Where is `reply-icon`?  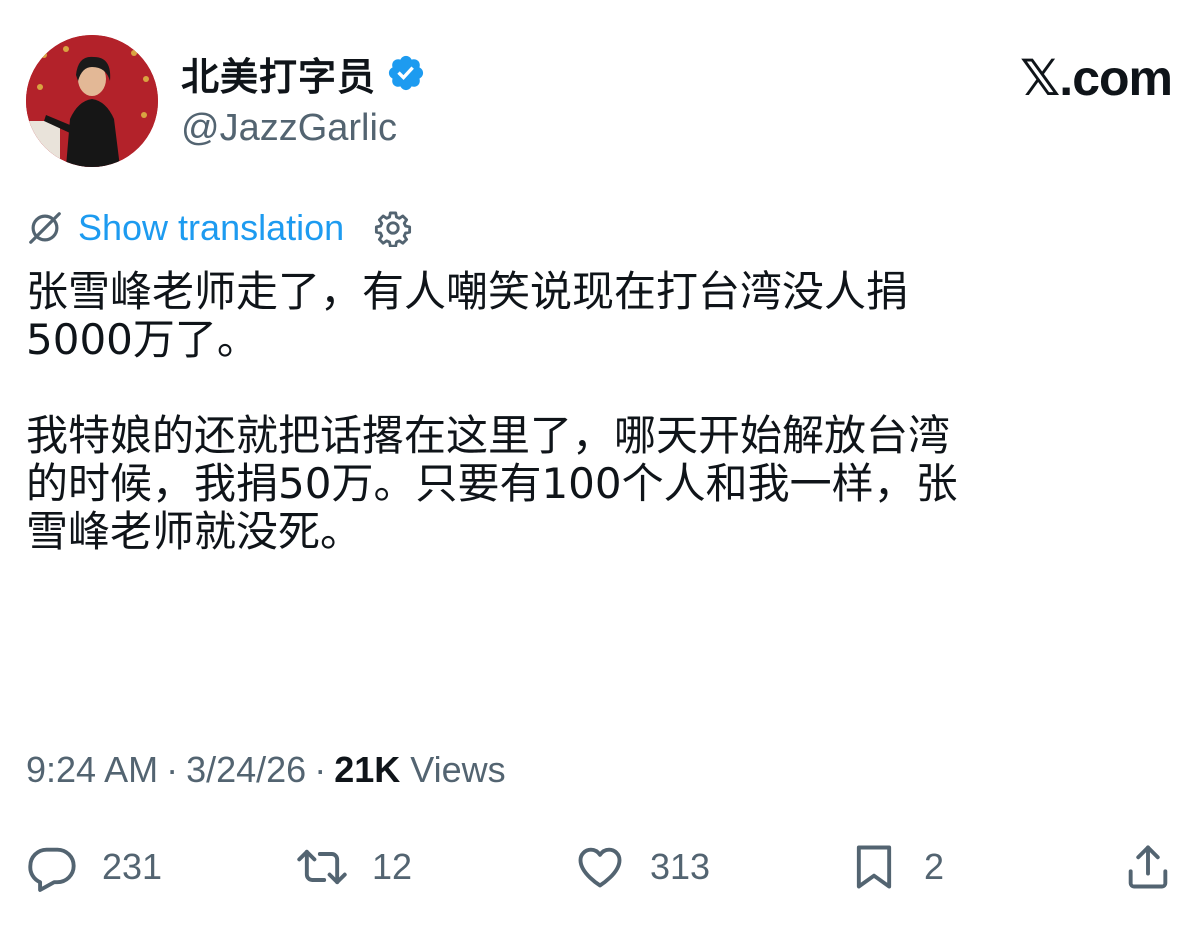 reply-icon is located at coordinates (52, 869).